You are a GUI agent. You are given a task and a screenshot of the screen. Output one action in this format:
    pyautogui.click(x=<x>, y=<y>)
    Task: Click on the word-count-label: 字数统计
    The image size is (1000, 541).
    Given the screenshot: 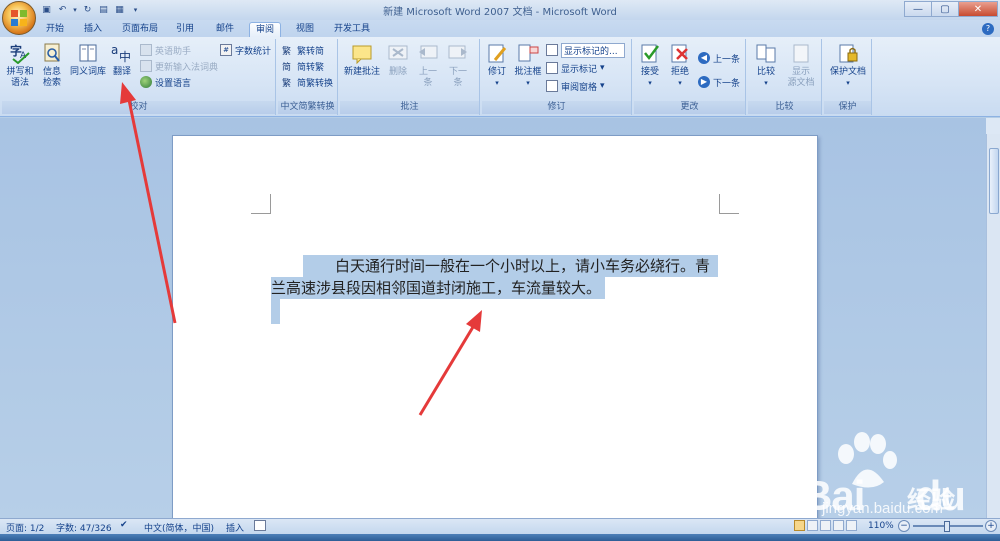 What is the action you would take?
    pyautogui.click(x=253, y=51)
    